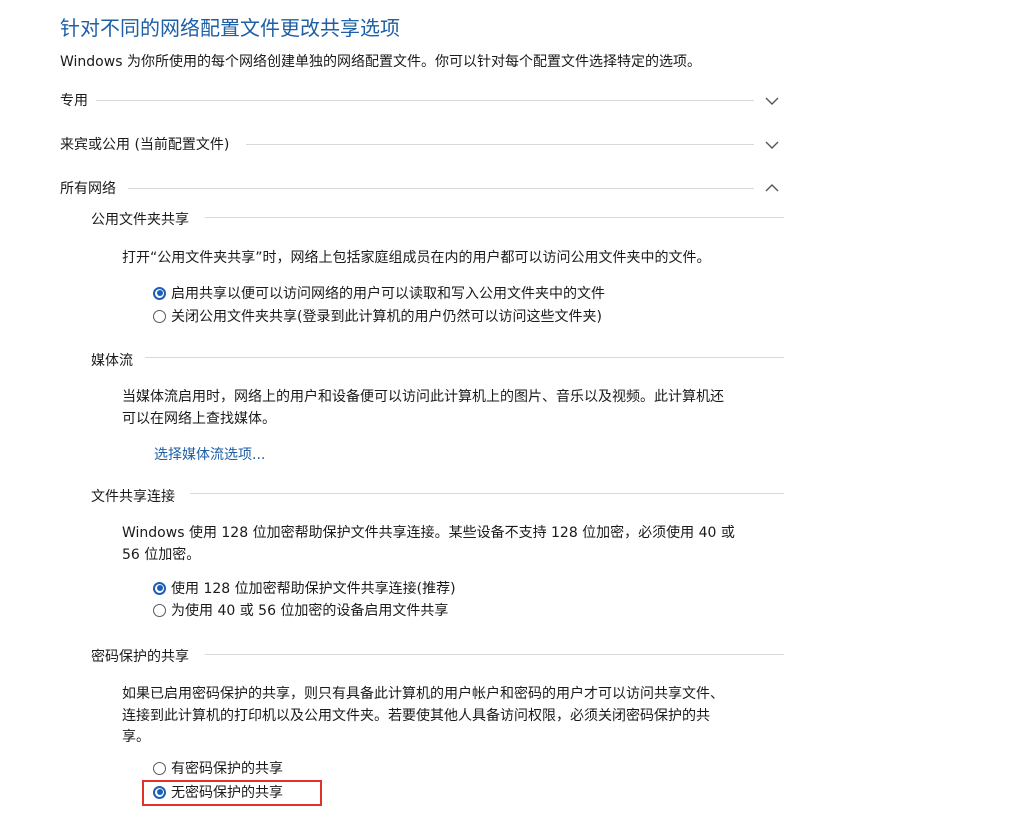 This screenshot has width=1013, height=828. I want to click on file-sharing-description-line2: 56 位加密。, so click(161, 555).